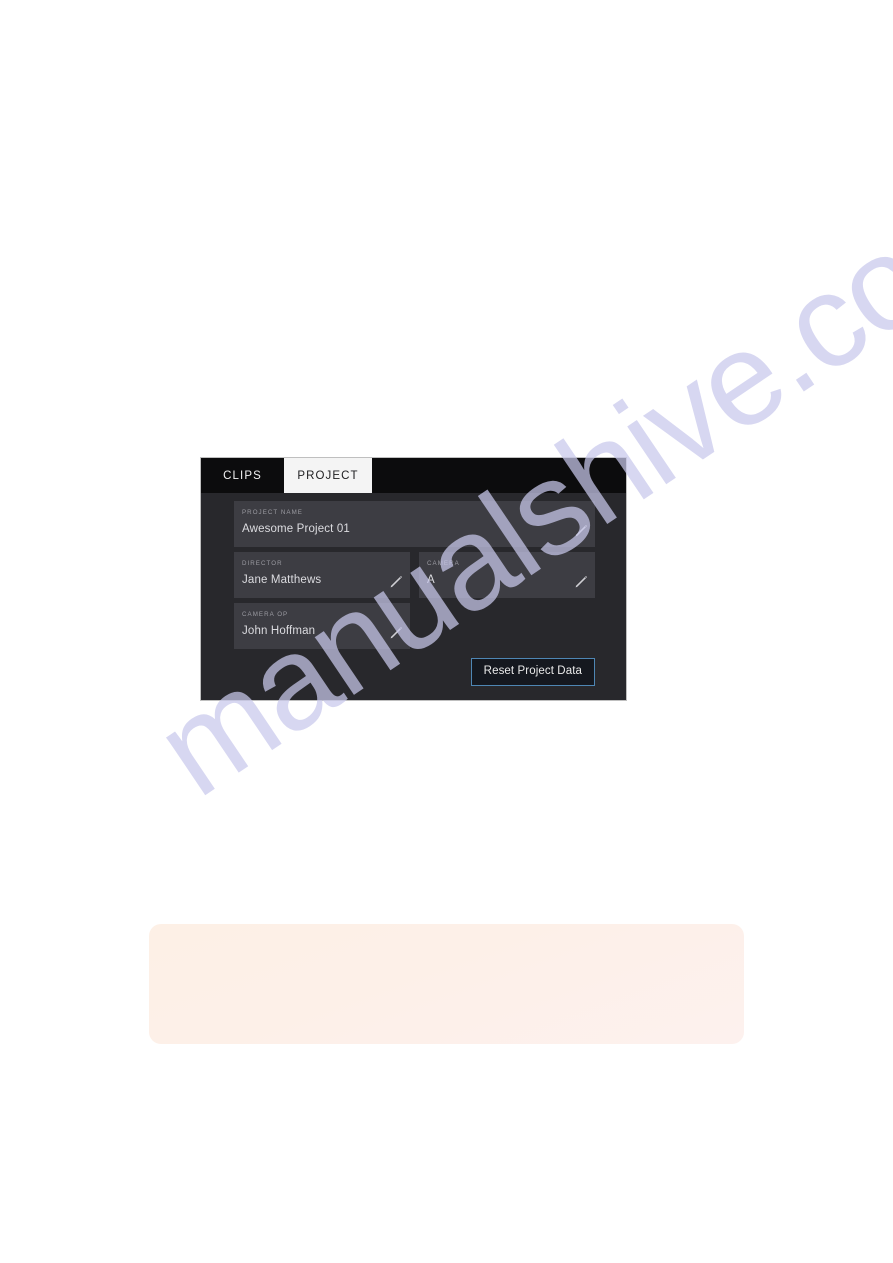 Image resolution: width=893 pixels, height=1263 pixels. I want to click on reset-button-container: Reset Project Data, so click(532, 672).